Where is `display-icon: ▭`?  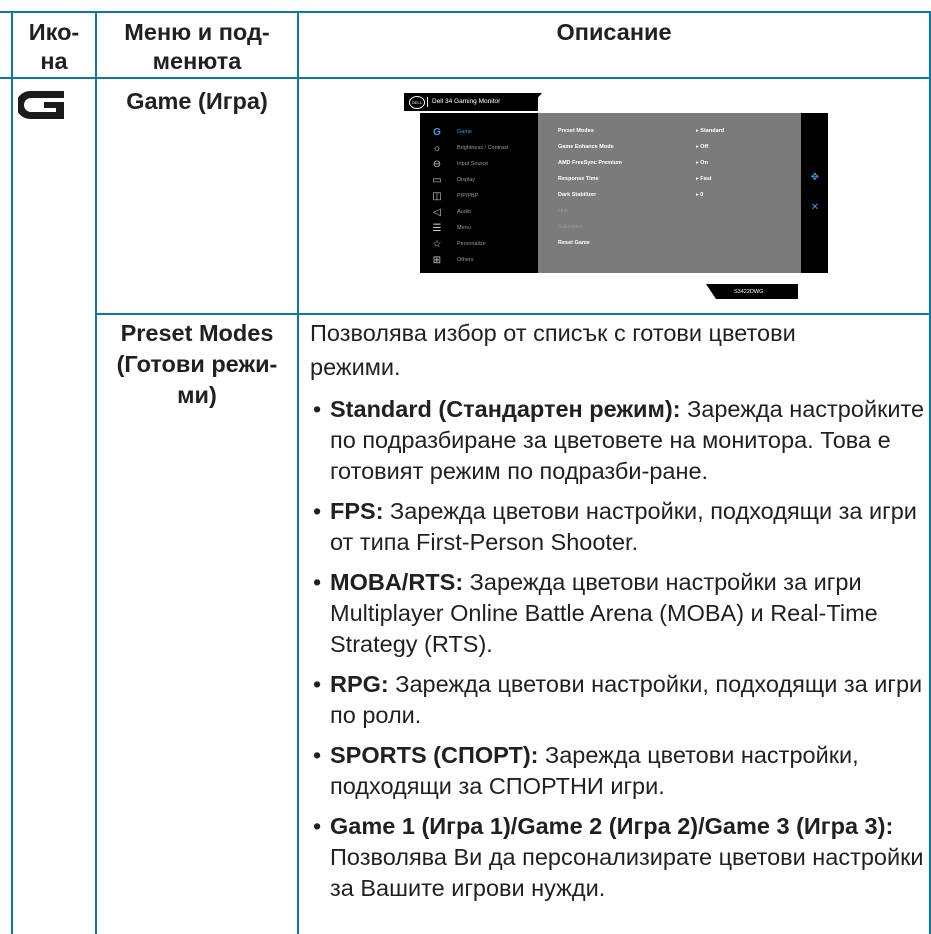
display-icon: ▭ is located at coordinates (437, 180).